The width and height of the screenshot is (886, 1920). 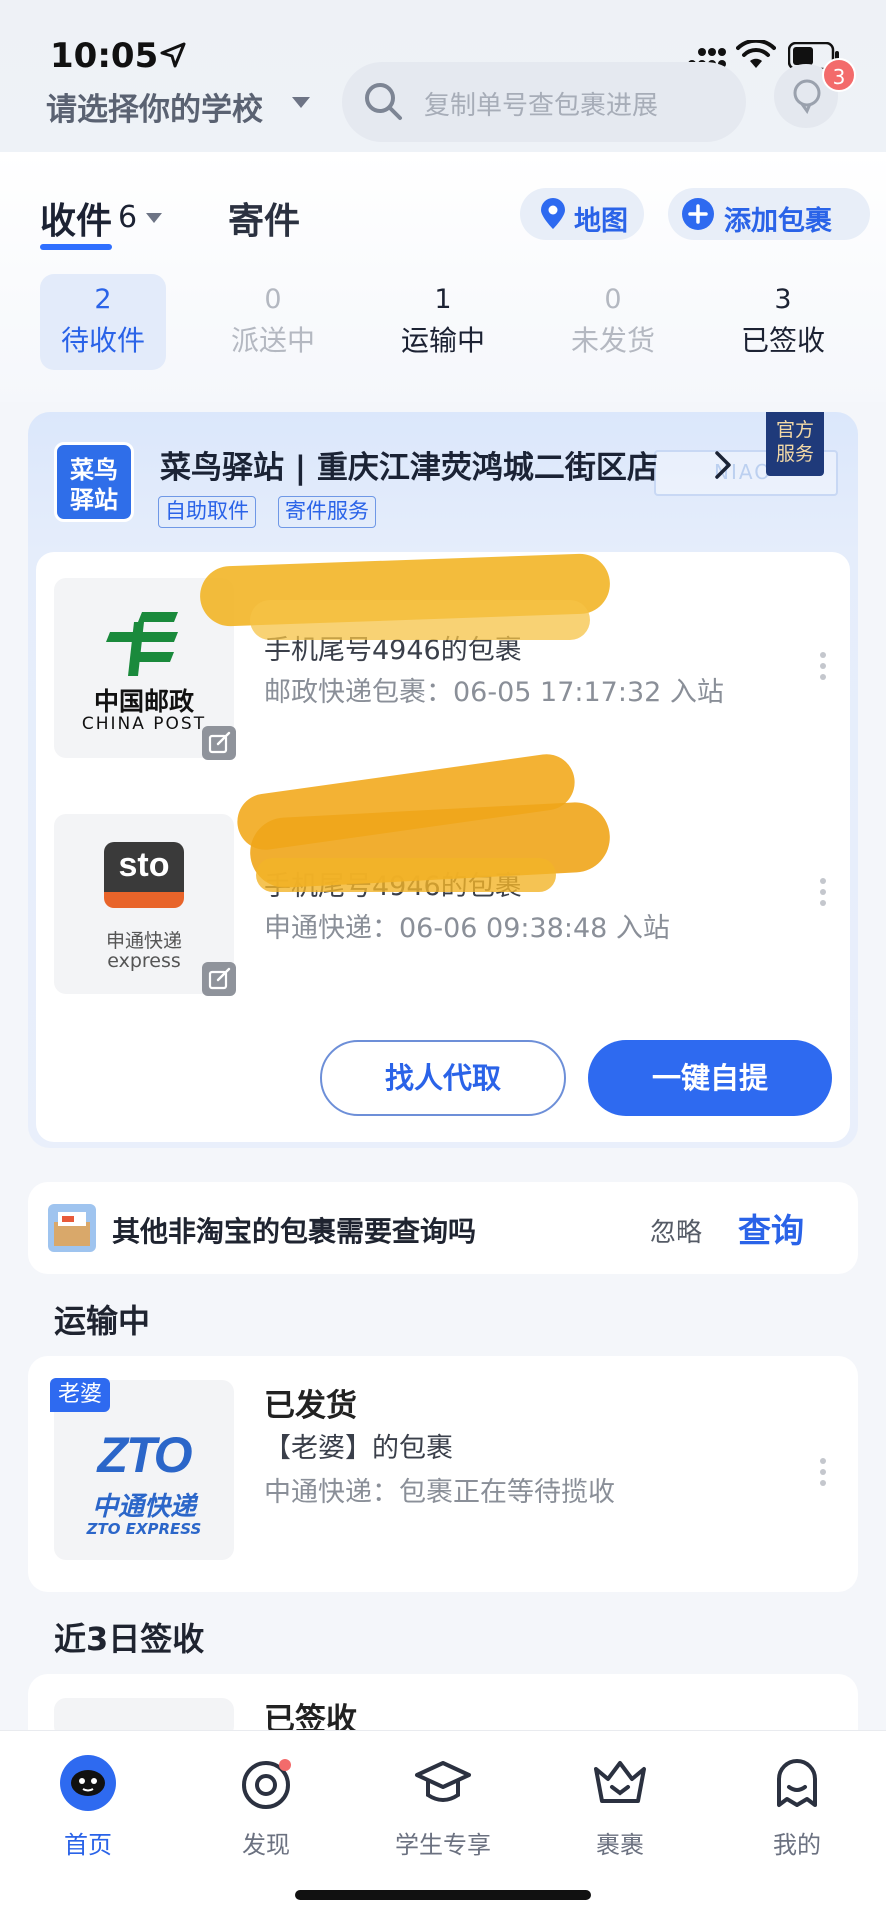 I want to click on self-pickup-button: 一键自提, so click(x=710, y=1078).